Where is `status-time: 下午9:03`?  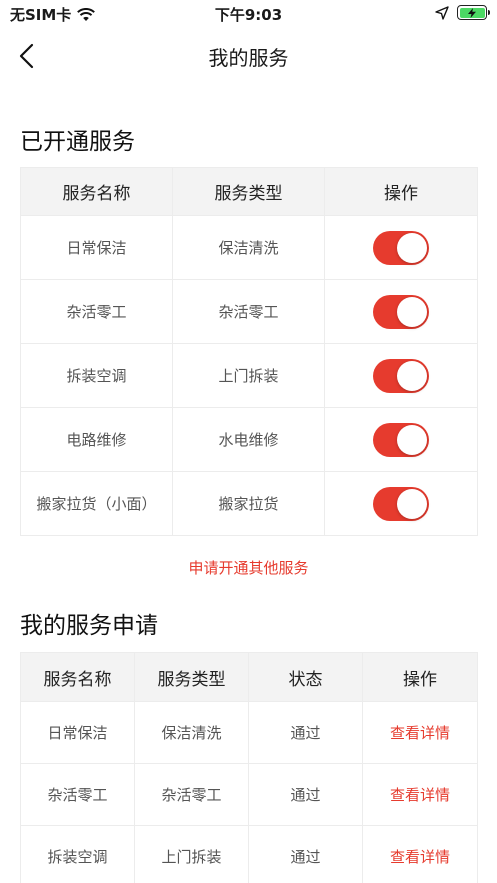
status-time: 下午9:03 is located at coordinates (248, 15).